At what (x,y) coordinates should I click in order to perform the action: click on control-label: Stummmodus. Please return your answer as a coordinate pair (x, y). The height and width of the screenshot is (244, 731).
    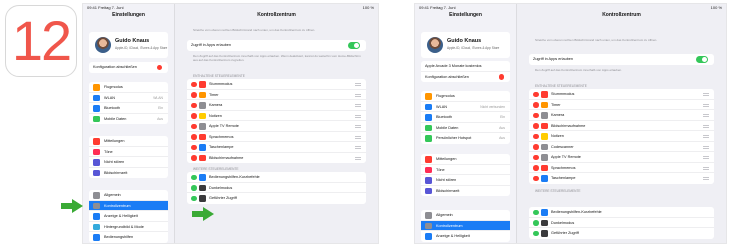
    Looking at the image, I should click on (563, 94).